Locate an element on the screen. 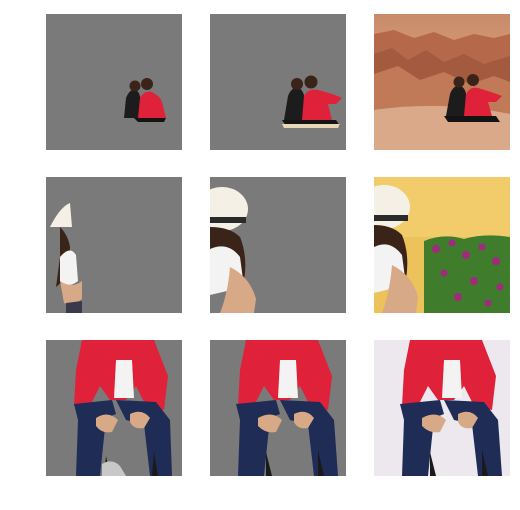 The height and width of the screenshot is (510, 520). tile-seated-woman-photo is located at coordinates (442, 408).